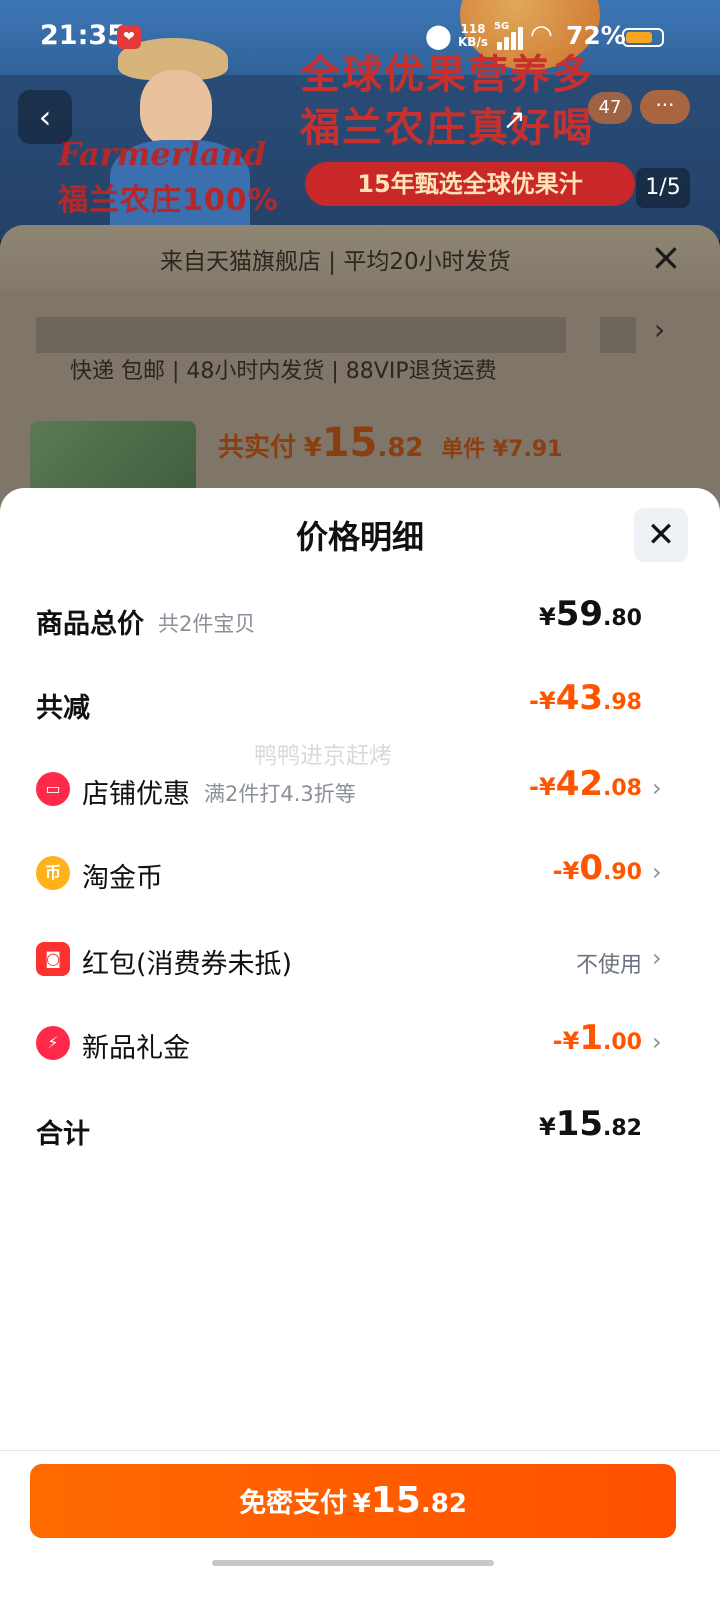 The height and width of the screenshot is (1600, 720). What do you see at coordinates (53, 959) in the screenshot?
I see `red-packet-icon: ◙` at bounding box center [53, 959].